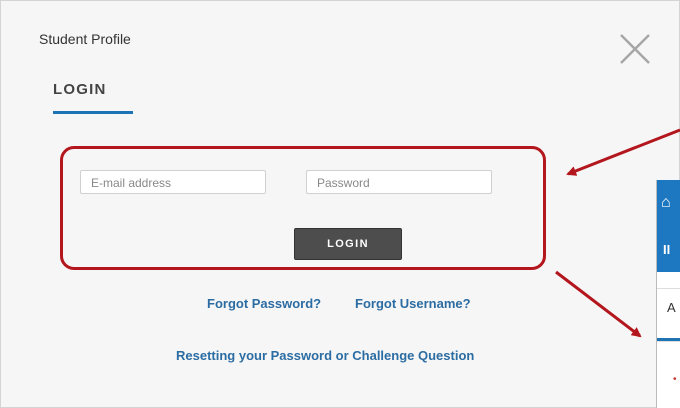  Describe the element at coordinates (666, 202) in the screenshot. I see `graduation-cap-icon: ⌂` at that location.